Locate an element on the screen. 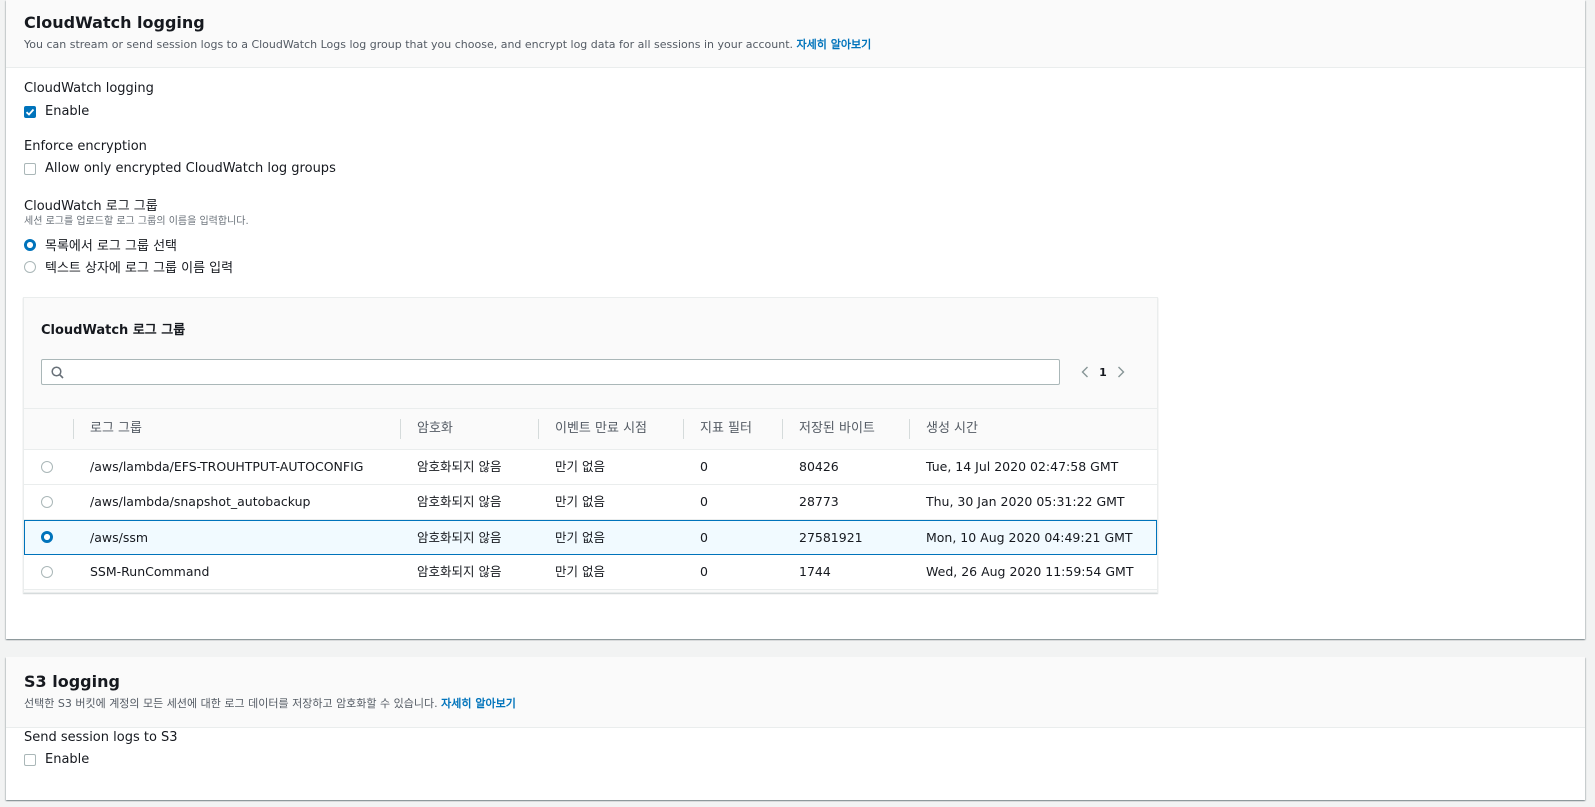  s3-send-logs-label: Send session logs to S3 is located at coordinates (101, 737).